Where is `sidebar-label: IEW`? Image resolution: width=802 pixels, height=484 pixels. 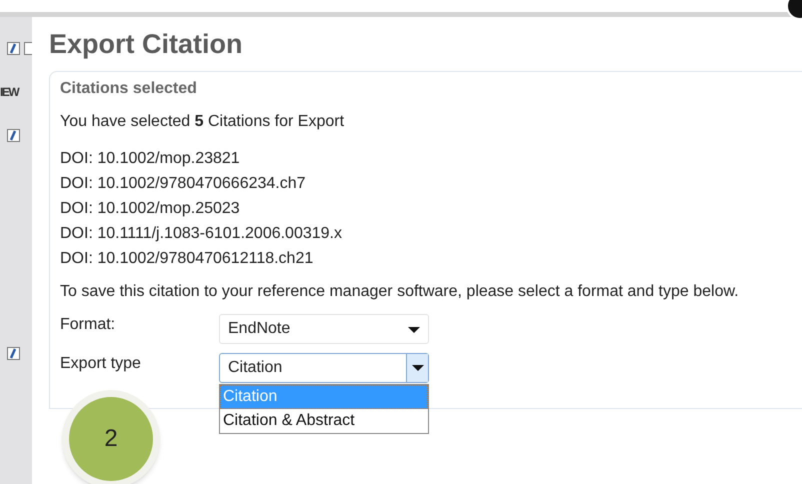
sidebar-label: IEW is located at coordinates (9, 92).